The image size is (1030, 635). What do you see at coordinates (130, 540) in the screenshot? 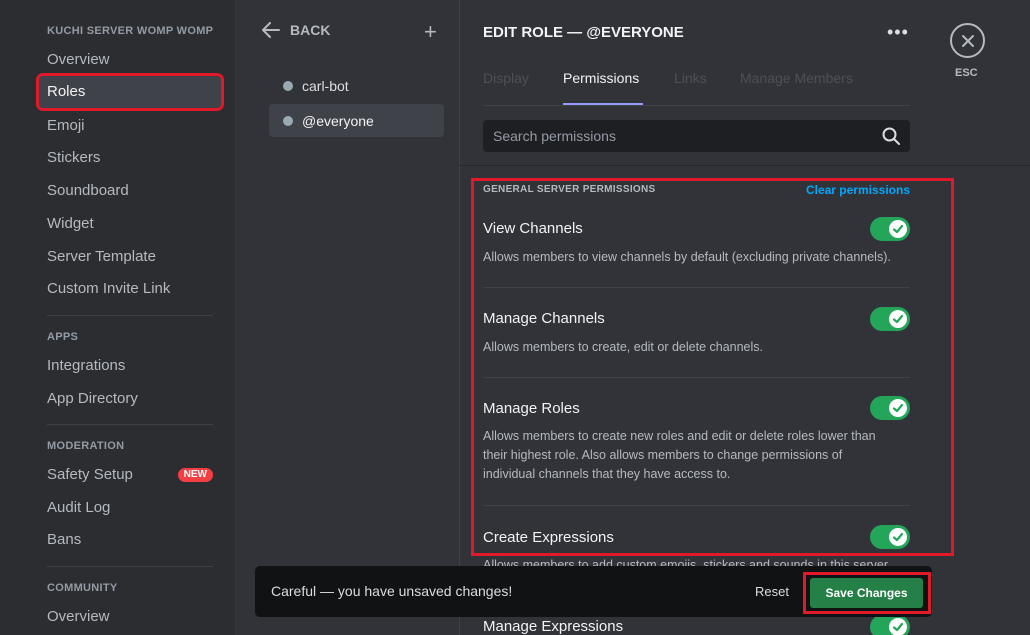
I see `sidebar-item-bans: Bans` at bounding box center [130, 540].